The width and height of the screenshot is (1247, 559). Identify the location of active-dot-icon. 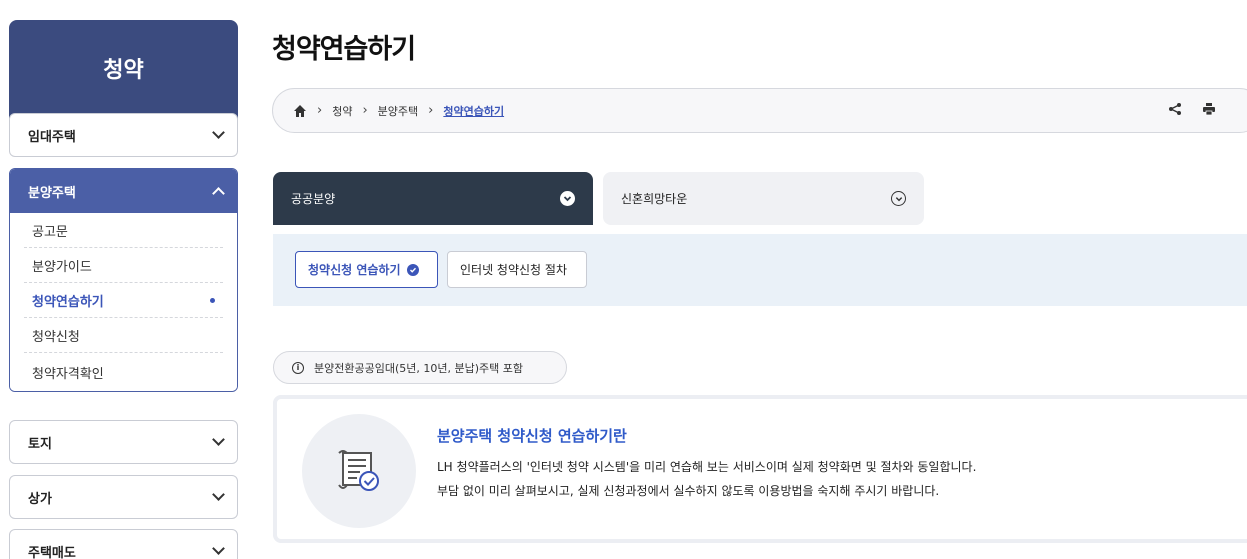
(212, 300).